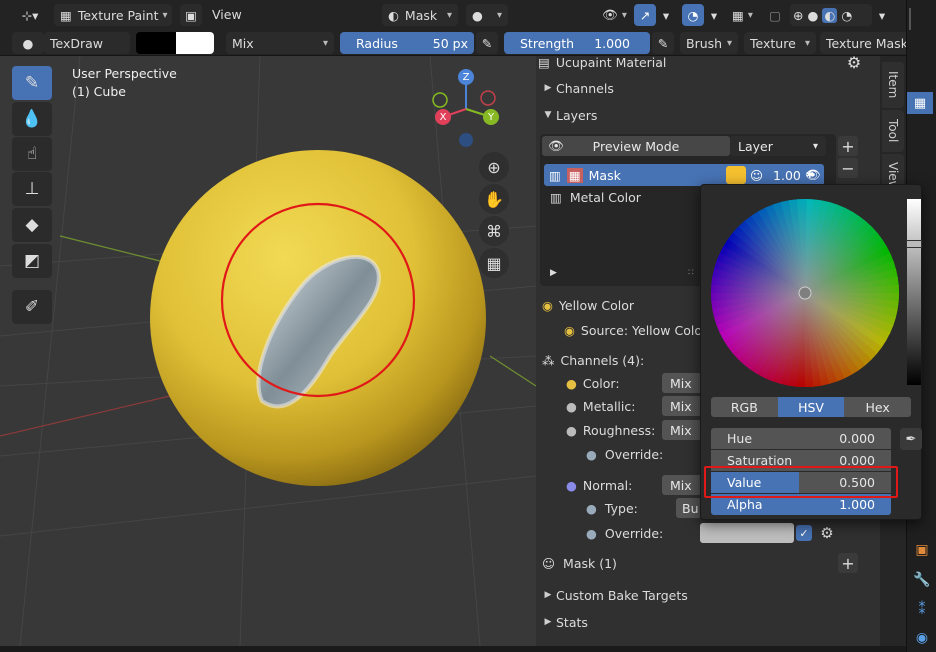 This screenshot has width=936, height=652. Describe the element at coordinates (28, 43) in the screenshot. I see `brush-icon: ●` at that location.